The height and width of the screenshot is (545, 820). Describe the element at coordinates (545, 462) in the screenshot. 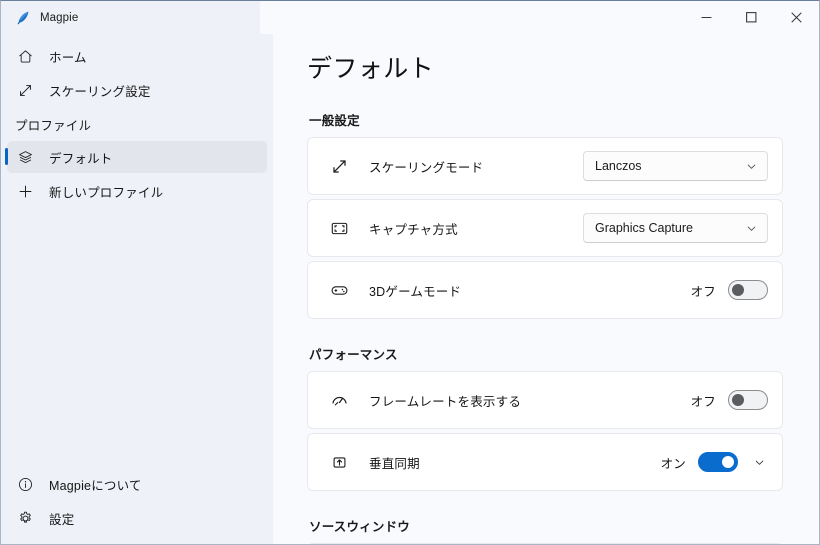

I see `setting-row-vsync: 垂直同期 オン` at that location.